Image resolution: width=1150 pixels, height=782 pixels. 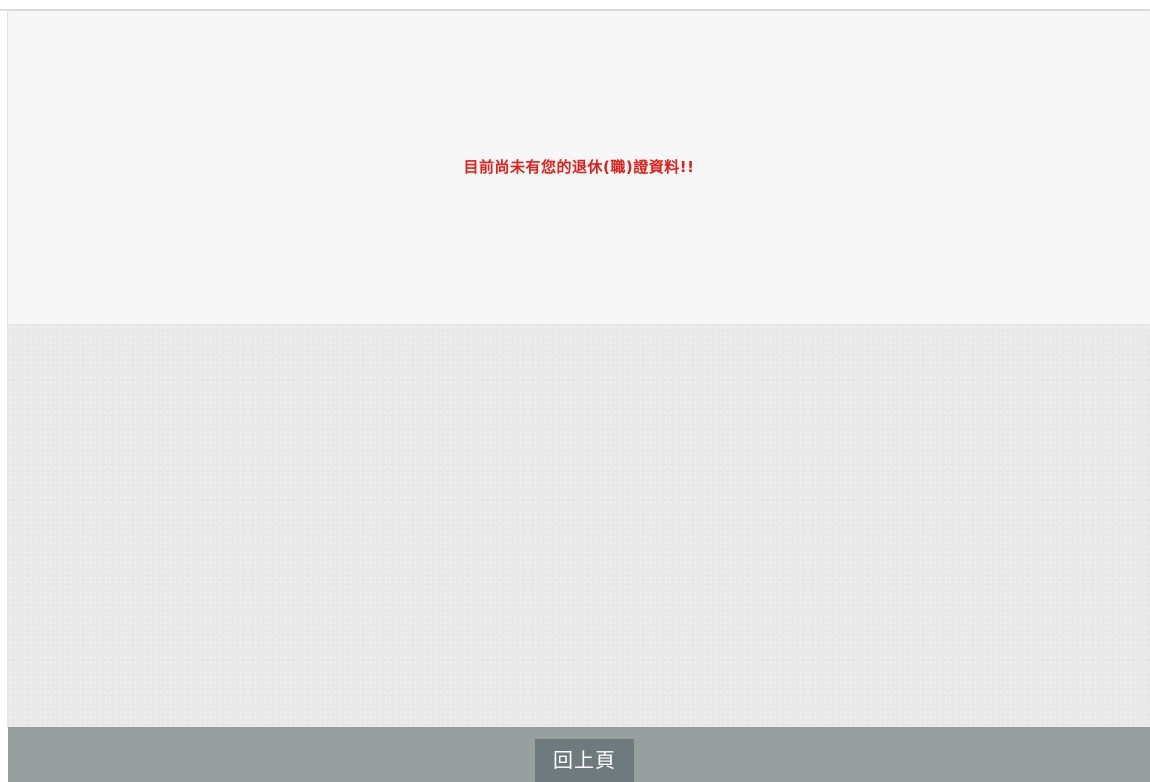 I want to click on back-button: 回上頁, so click(x=584, y=760).